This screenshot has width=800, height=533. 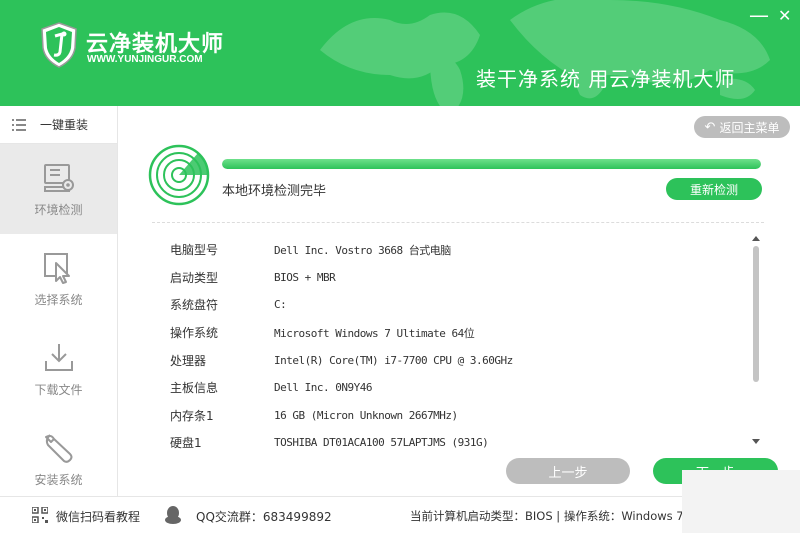 What do you see at coordinates (784, 15) in the screenshot?
I see `close-button: ✕` at bounding box center [784, 15].